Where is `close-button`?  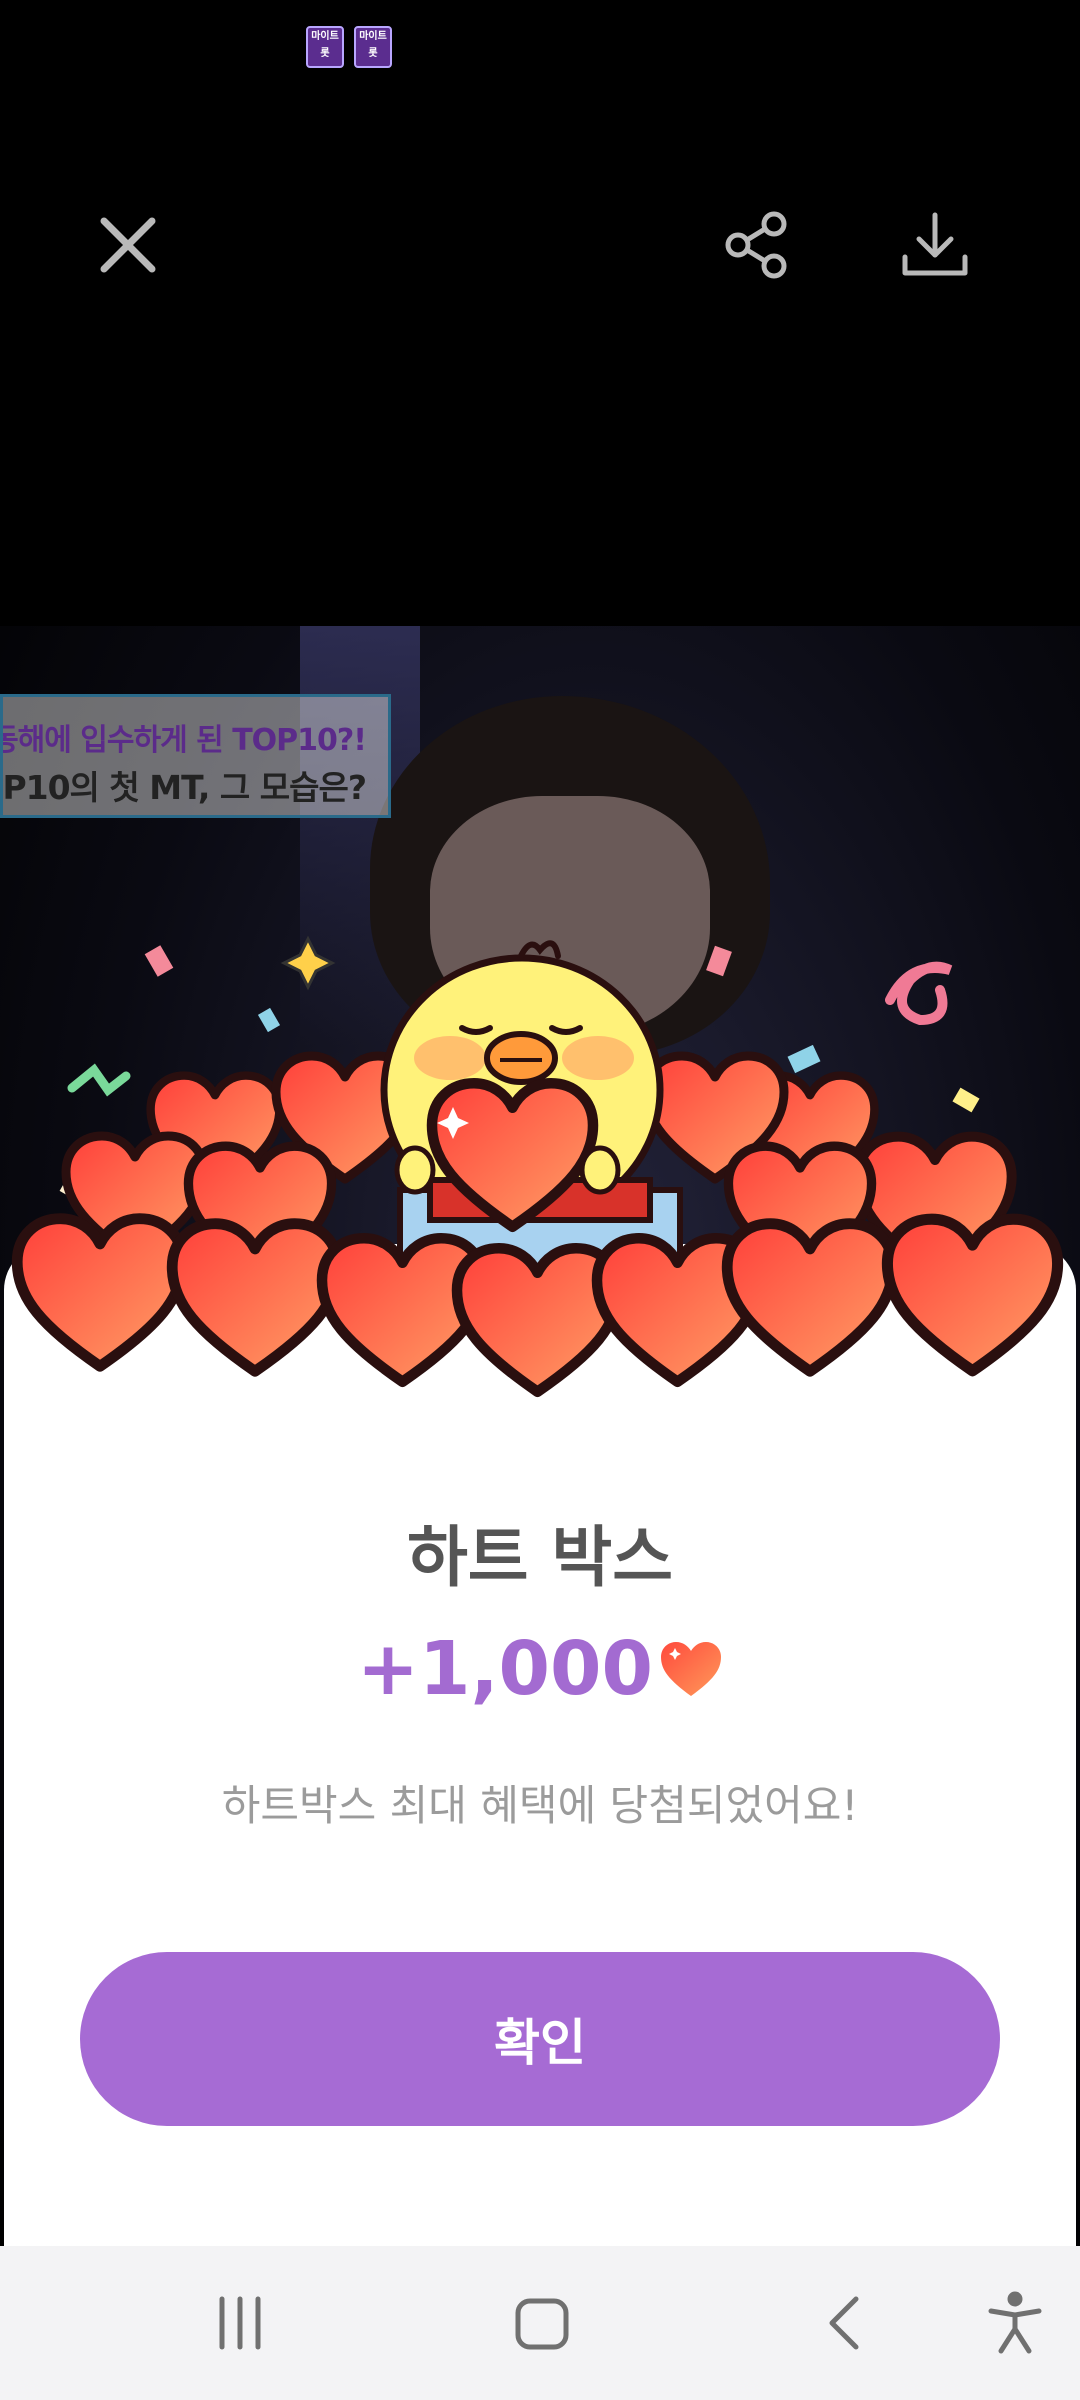 close-button is located at coordinates (128, 245).